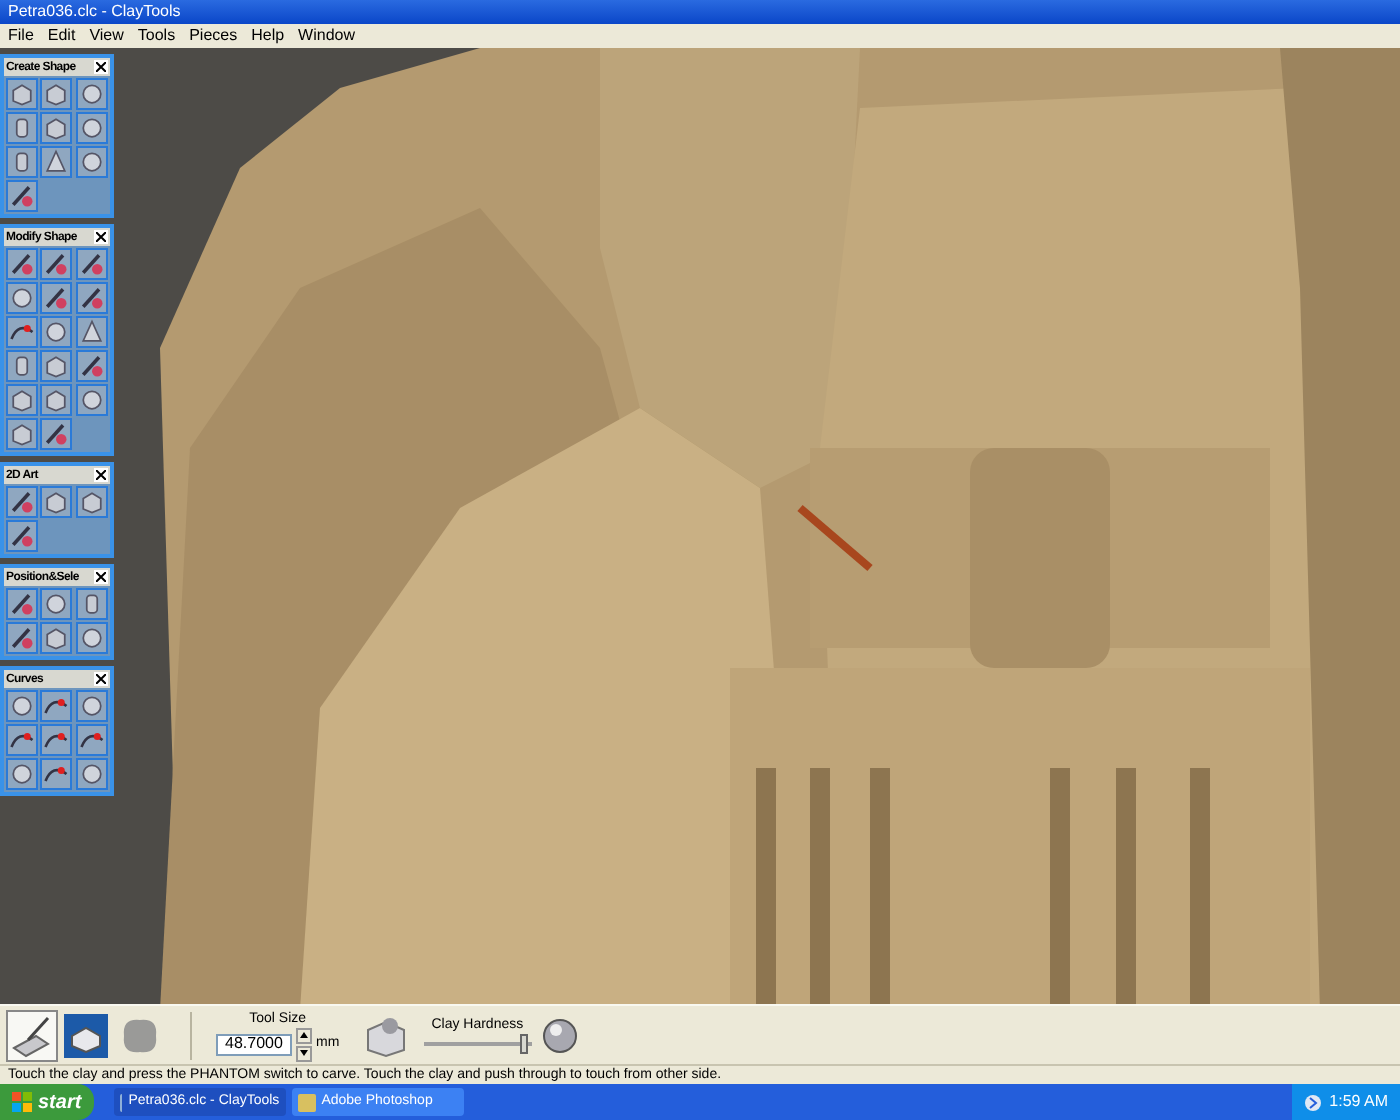 The height and width of the screenshot is (1120, 1400). What do you see at coordinates (477, 1044) in the screenshot?
I see `clay-hardness-slider` at bounding box center [477, 1044].